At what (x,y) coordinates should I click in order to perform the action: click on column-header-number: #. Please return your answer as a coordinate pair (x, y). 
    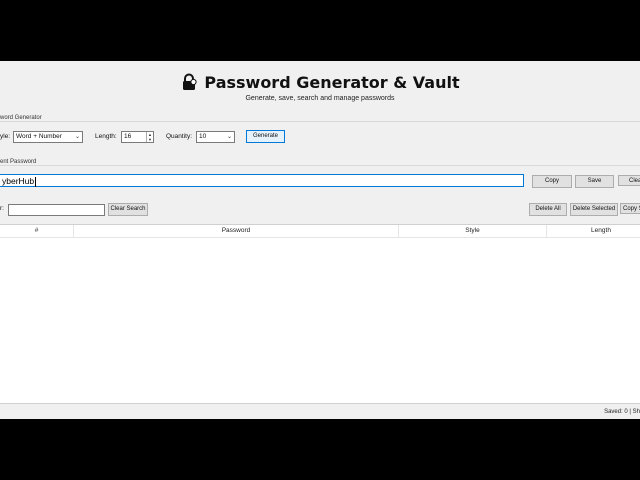
    Looking at the image, I should click on (37, 231).